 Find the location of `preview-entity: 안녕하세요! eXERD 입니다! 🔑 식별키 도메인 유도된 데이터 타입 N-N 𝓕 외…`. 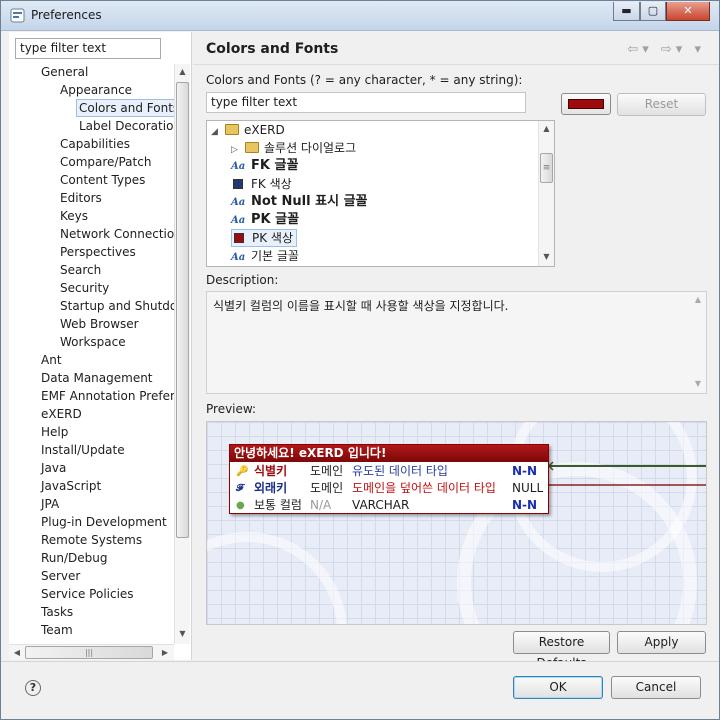

preview-entity: 안녕하세요! eXERD 입니다! 🔑 식별키 도메인 유도된 데이터 타입 N-N 𝓕 외… is located at coordinates (389, 479).